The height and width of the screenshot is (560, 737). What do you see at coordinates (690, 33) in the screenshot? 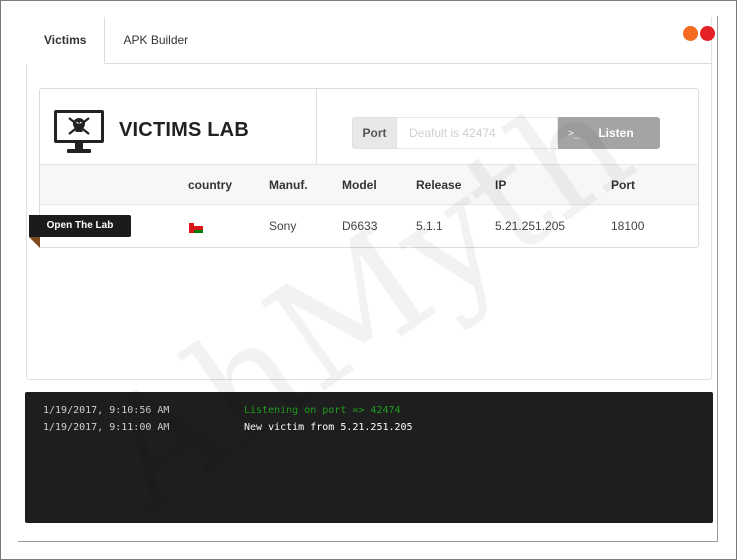
I see `minimize-button` at bounding box center [690, 33].